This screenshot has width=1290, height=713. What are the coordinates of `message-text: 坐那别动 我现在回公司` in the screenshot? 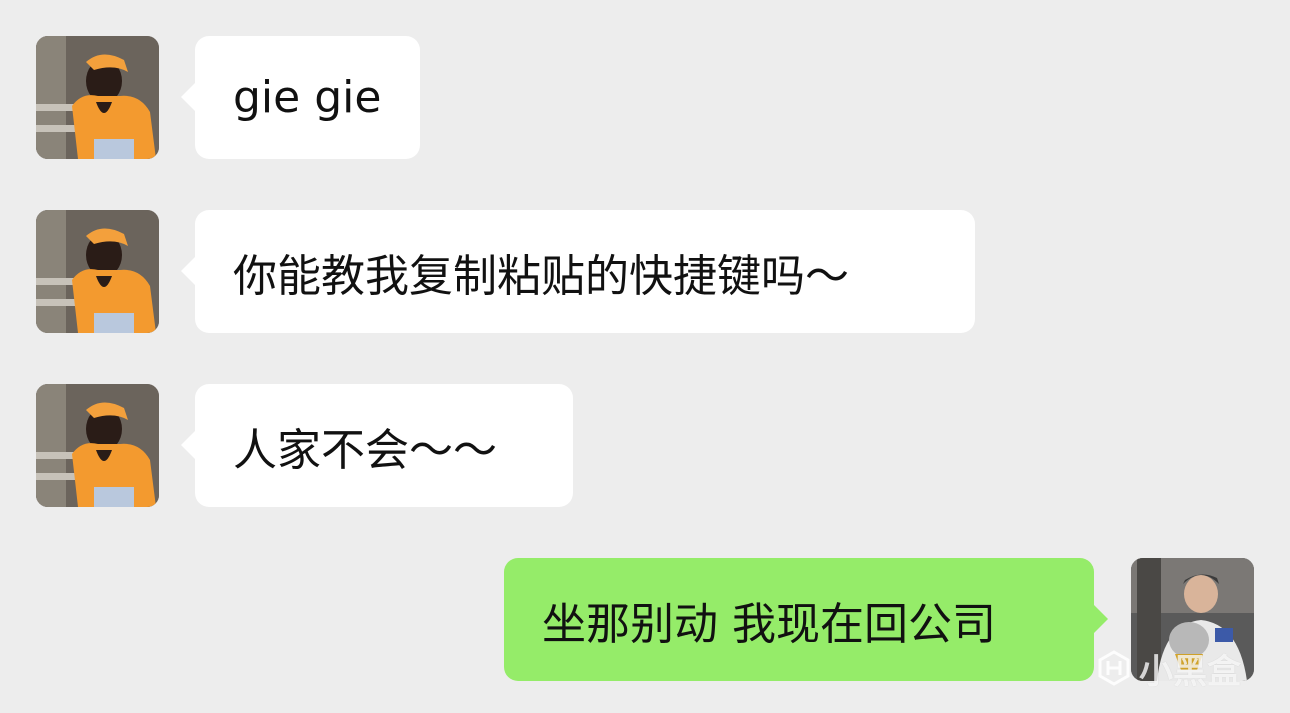 It's located at (769, 624).